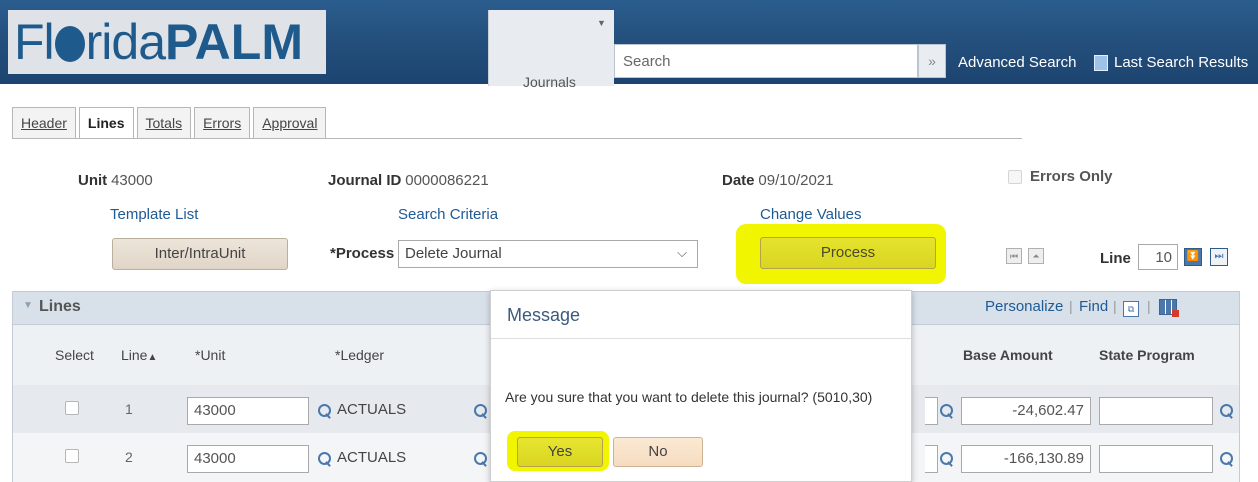 This screenshot has width=1258, height=482. Describe the element at coordinates (93, 180) in the screenshot. I see `unit-label: Unit` at that location.